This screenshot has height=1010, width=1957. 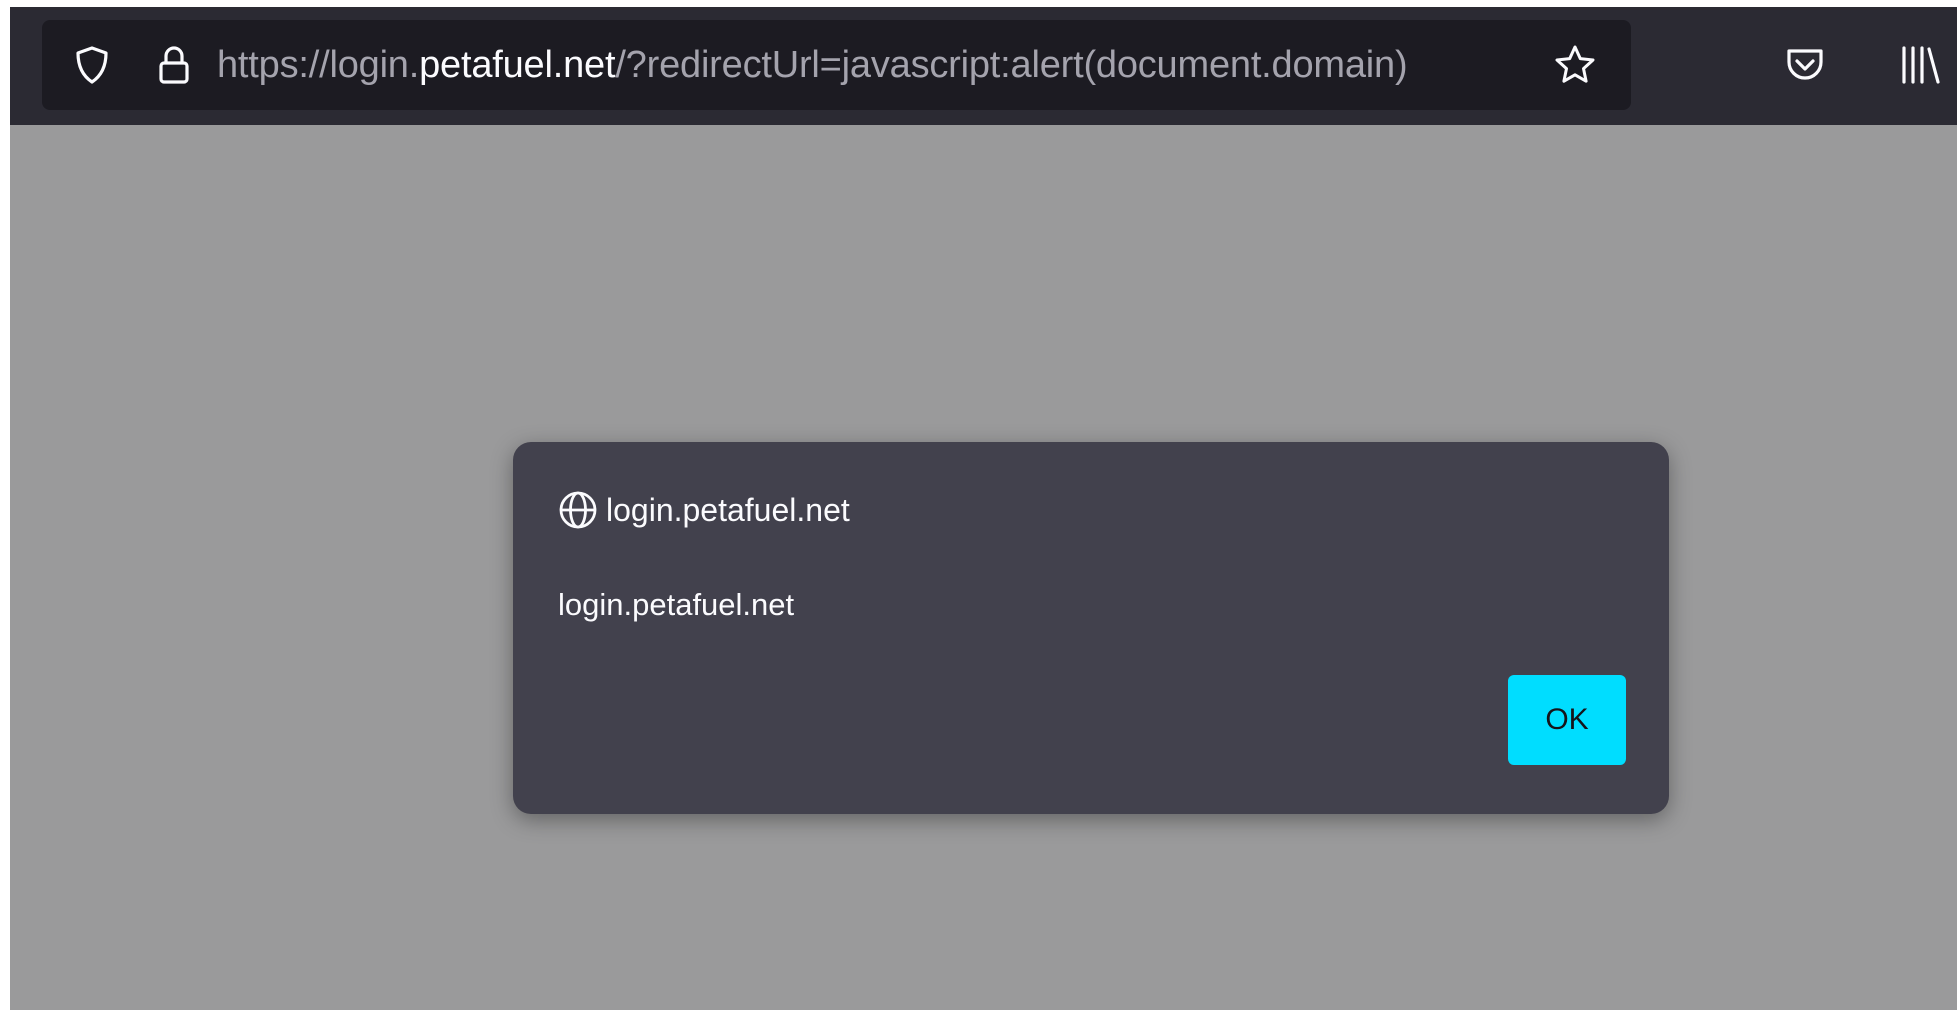 What do you see at coordinates (1575, 65) in the screenshot?
I see `star-icon` at bounding box center [1575, 65].